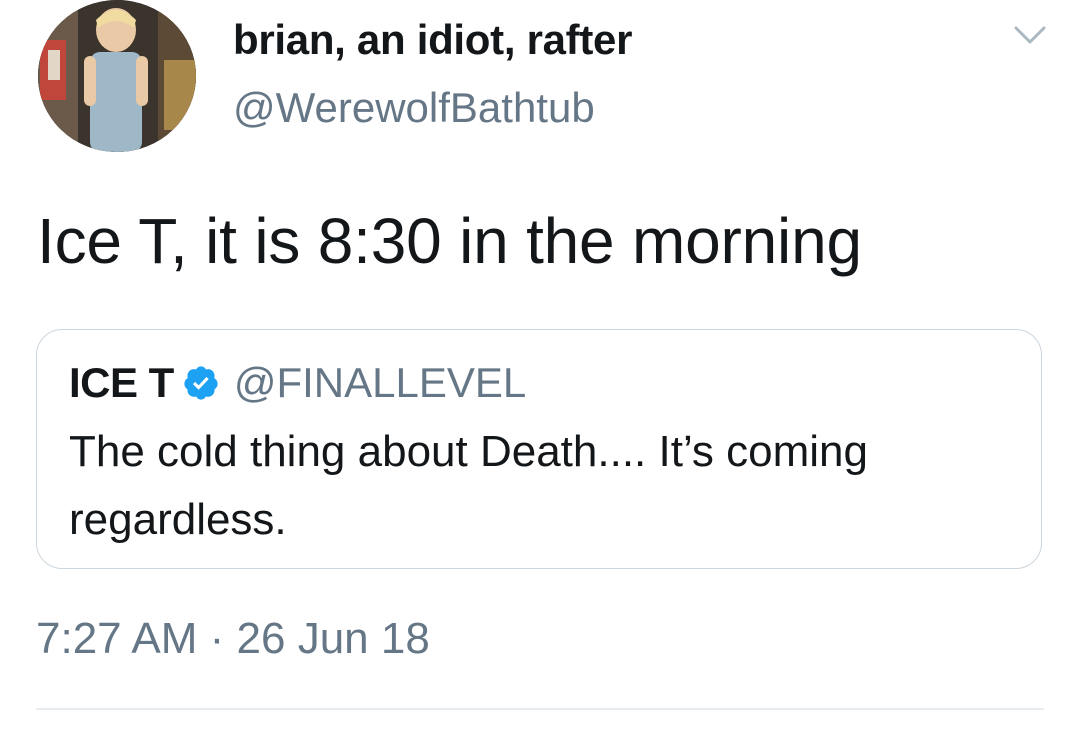  What do you see at coordinates (1030, 35) in the screenshot?
I see `chevron-down-icon` at bounding box center [1030, 35].